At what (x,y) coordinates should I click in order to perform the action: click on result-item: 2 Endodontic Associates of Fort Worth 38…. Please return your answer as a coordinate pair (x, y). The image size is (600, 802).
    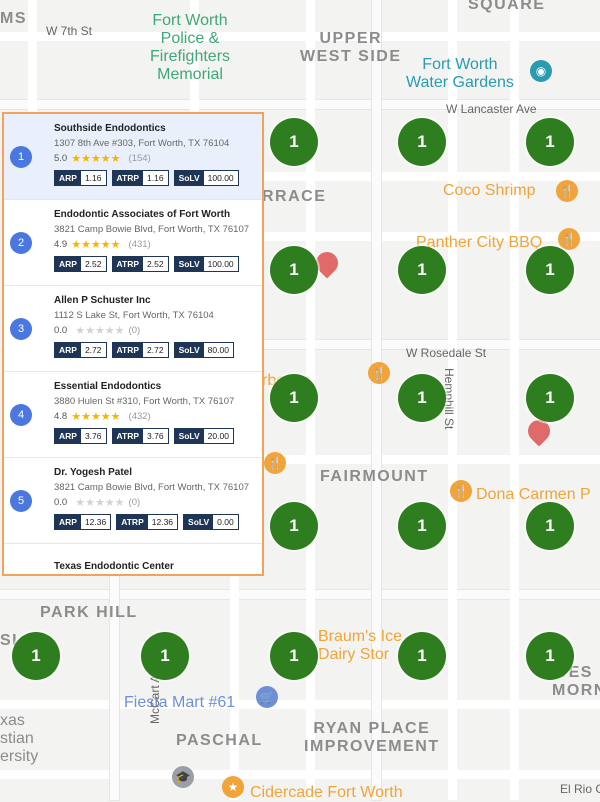
    Looking at the image, I should click on (133, 243).